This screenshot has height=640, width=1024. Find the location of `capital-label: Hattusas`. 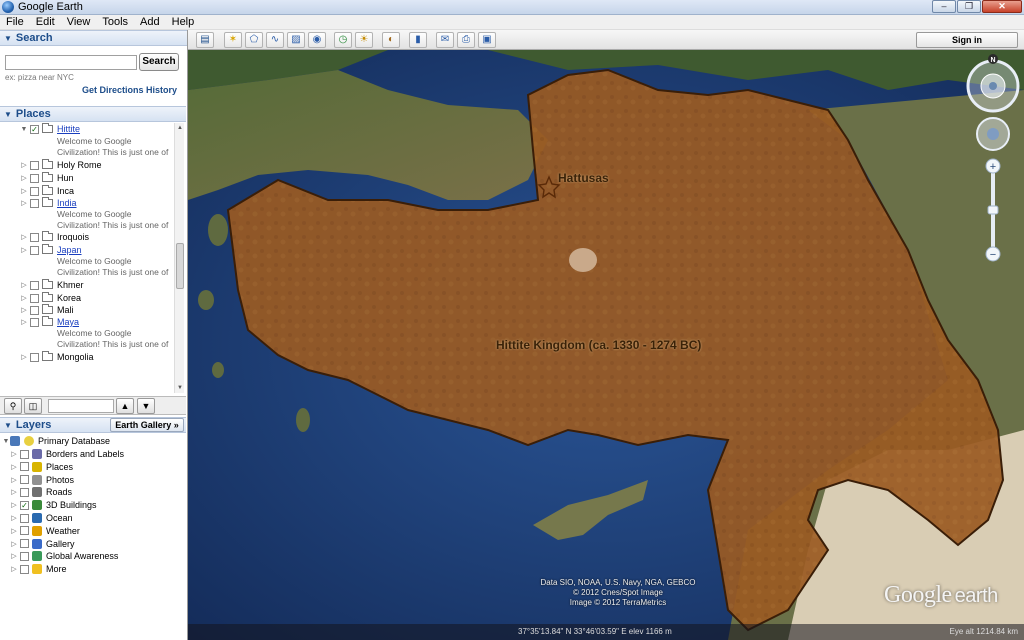

capital-label: Hattusas is located at coordinates (583, 178).